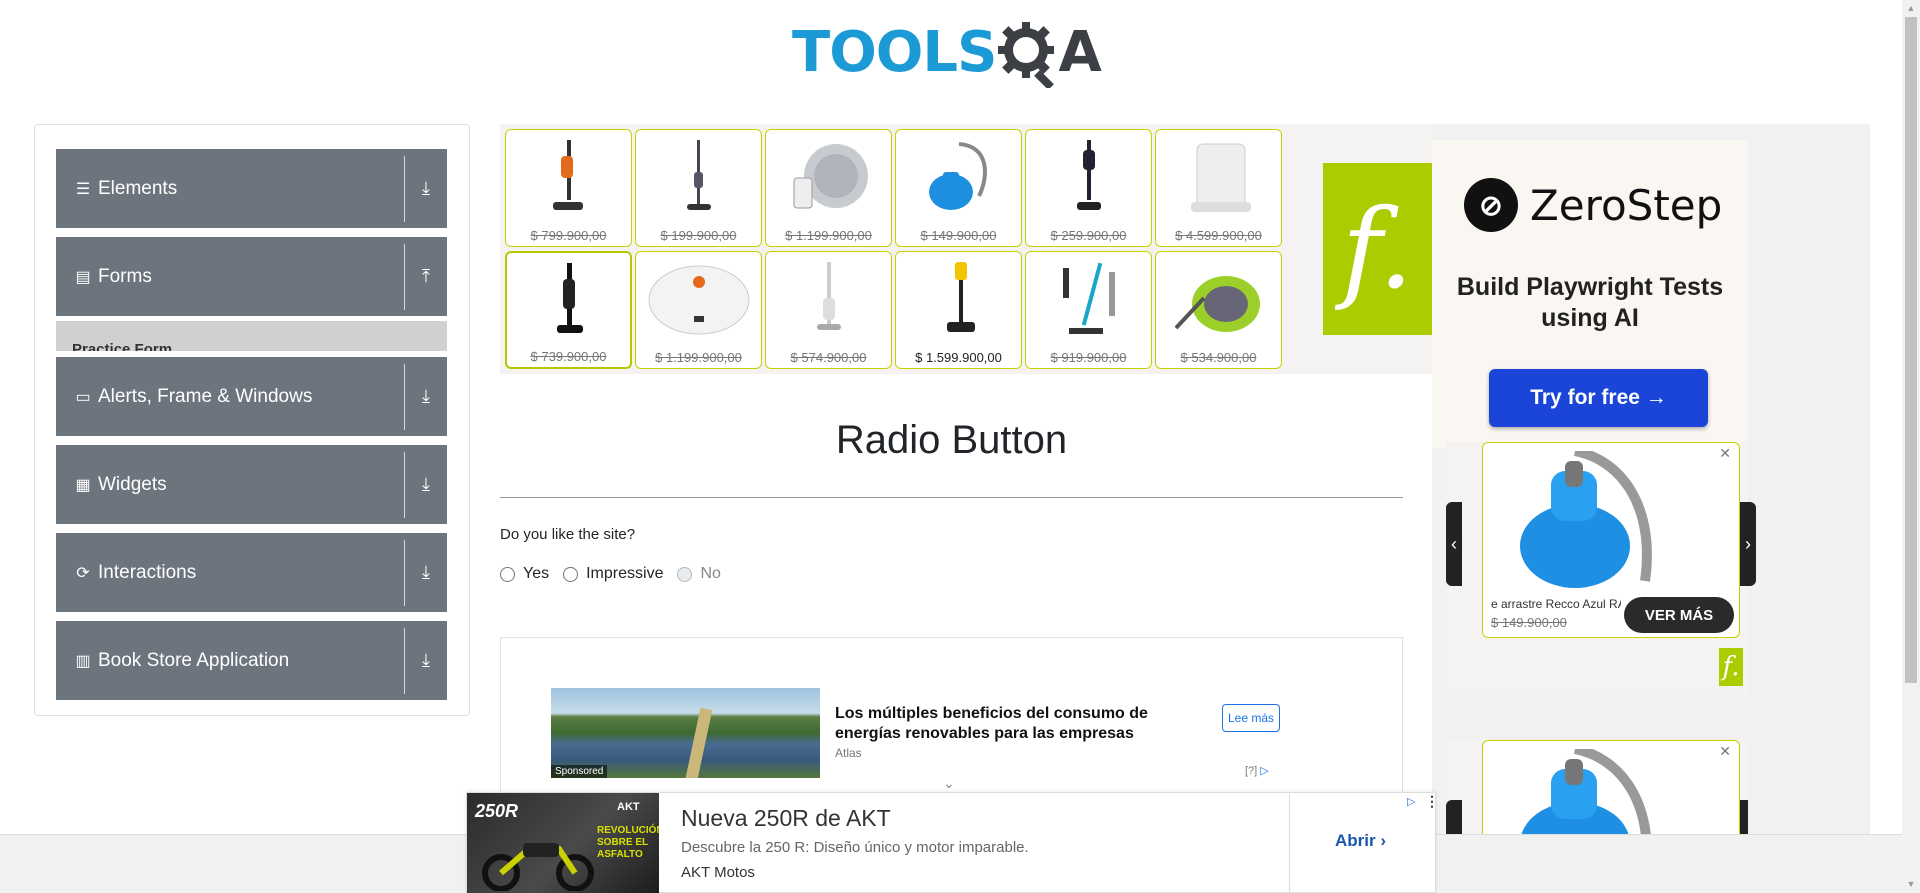 The height and width of the screenshot is (893, 1920). I want to click on upload-arrow-icon: ⤒, so click(426, 276).